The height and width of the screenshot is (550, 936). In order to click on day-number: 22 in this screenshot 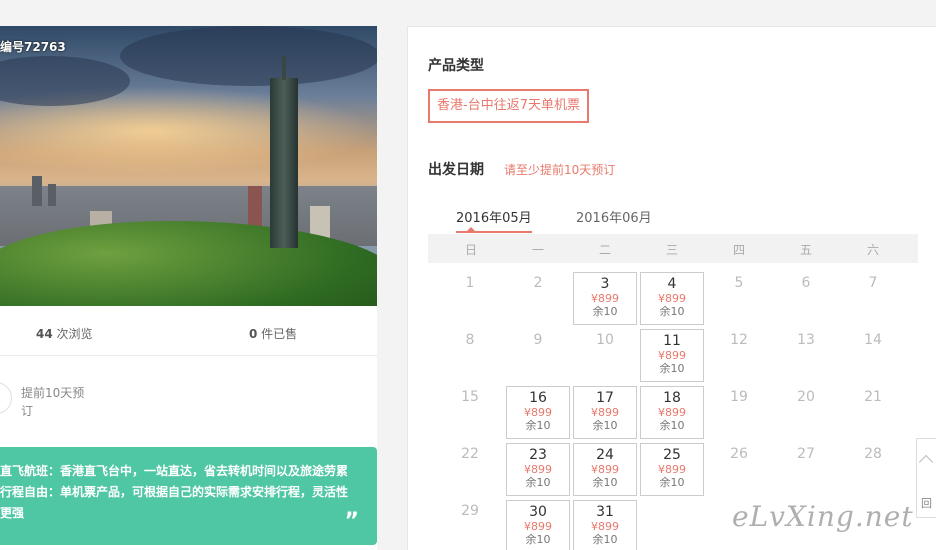, I will do `click(470, 454)`.